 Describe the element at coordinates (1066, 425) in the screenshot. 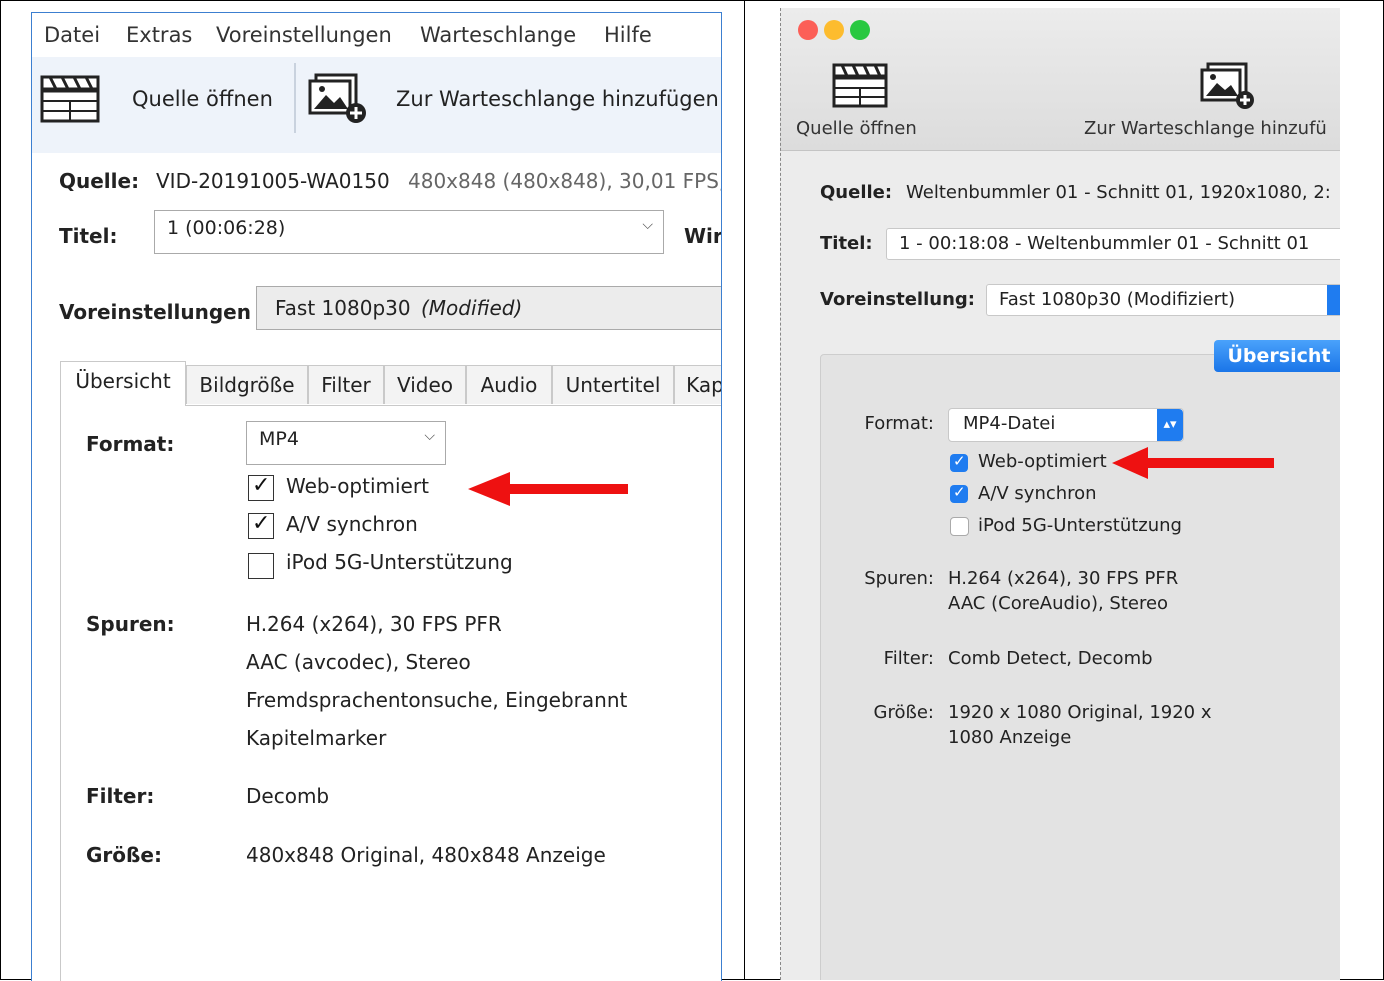

I see `format-popup: MP4-Datei ▴▾` at that location.